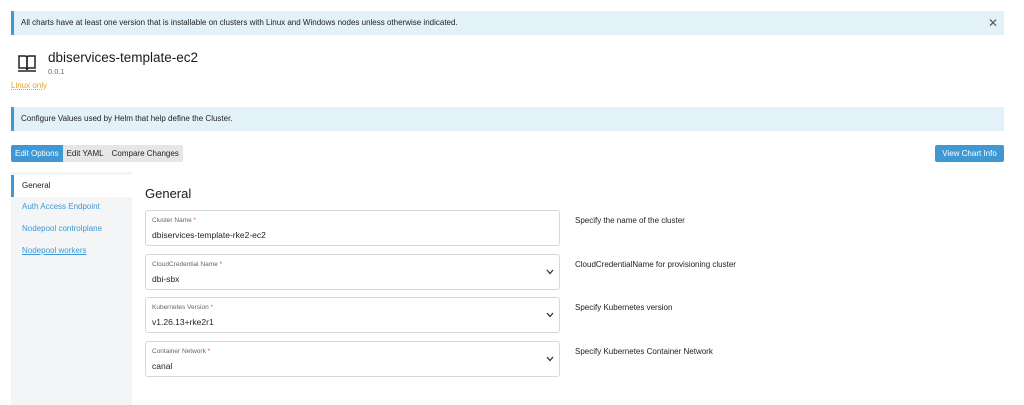 The height and width of the screenshot is (405, 1024). What do you see at coordinates (123, 57) in the screenshot?
I see `chart-title: dbiservices-template-ec2` at bounding box center [123, 57].